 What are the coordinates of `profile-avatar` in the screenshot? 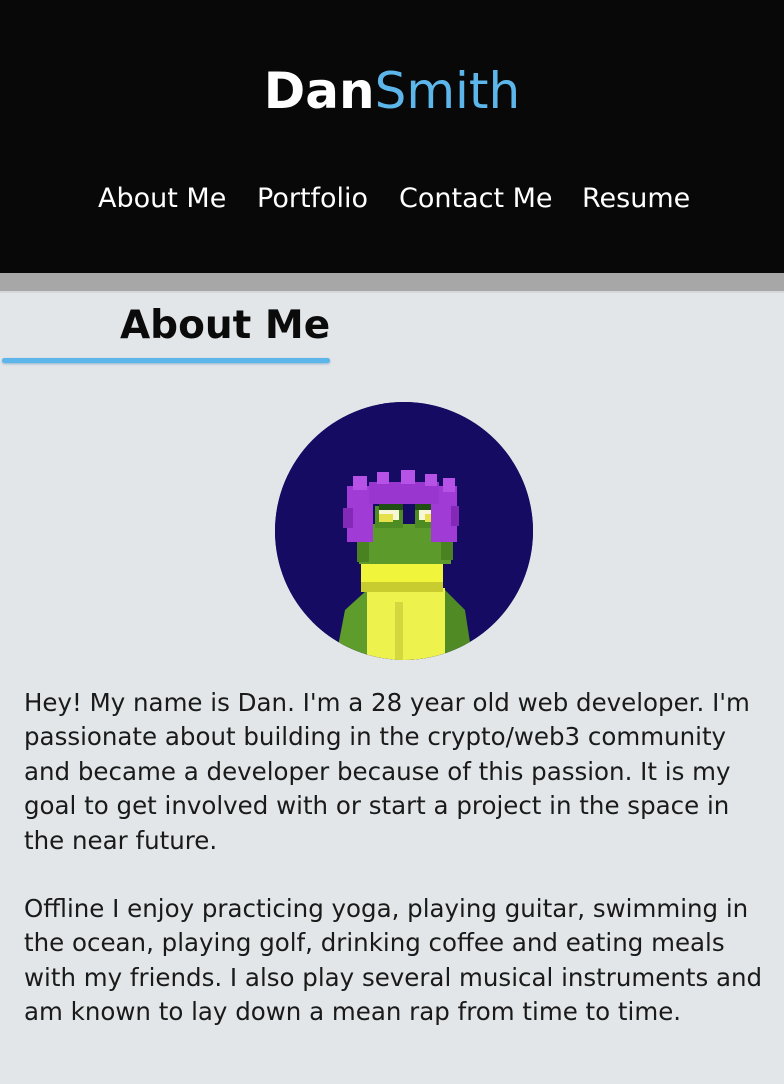 It's located at (404, 531).